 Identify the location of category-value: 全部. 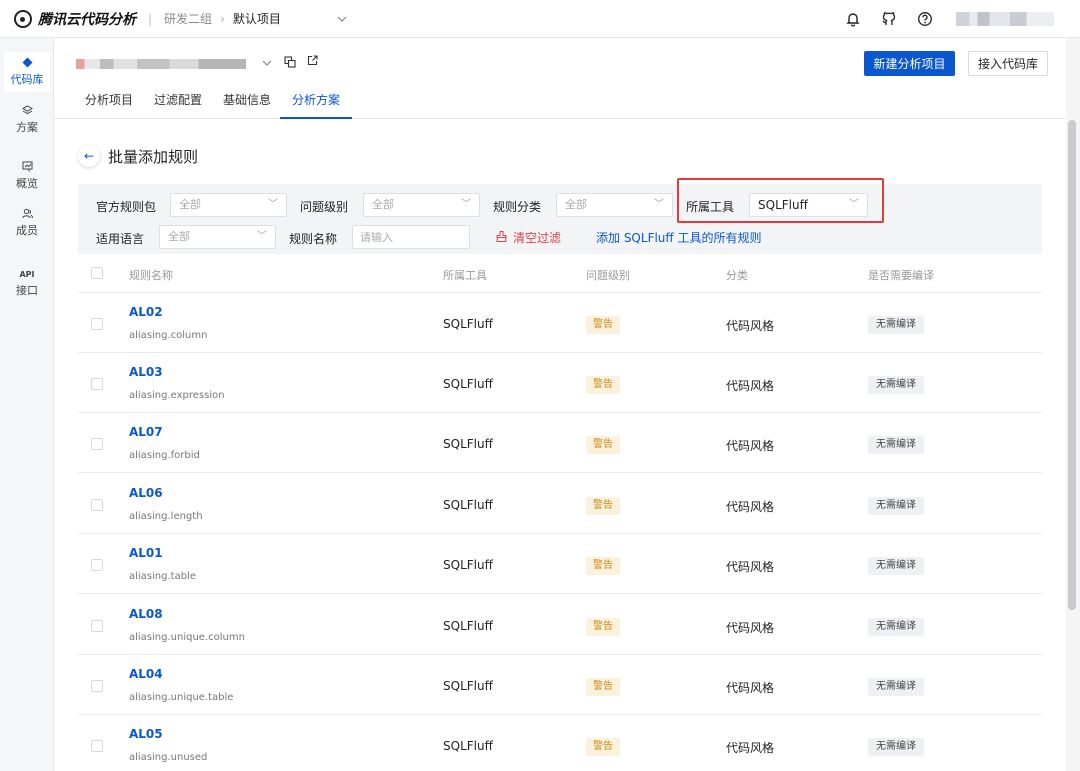
(576, 204).